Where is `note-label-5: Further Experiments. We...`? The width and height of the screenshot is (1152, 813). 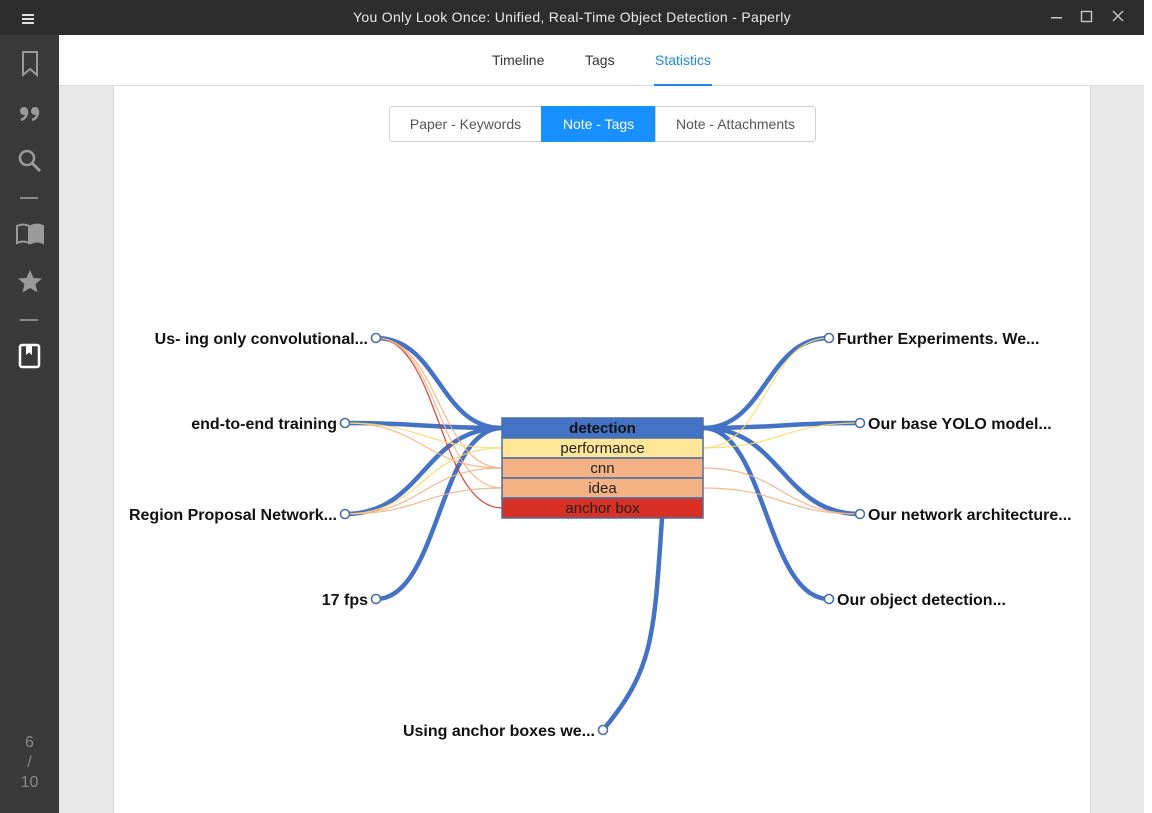 note-label-5: Further Experiments. We... is located at coordinates (938, 339).